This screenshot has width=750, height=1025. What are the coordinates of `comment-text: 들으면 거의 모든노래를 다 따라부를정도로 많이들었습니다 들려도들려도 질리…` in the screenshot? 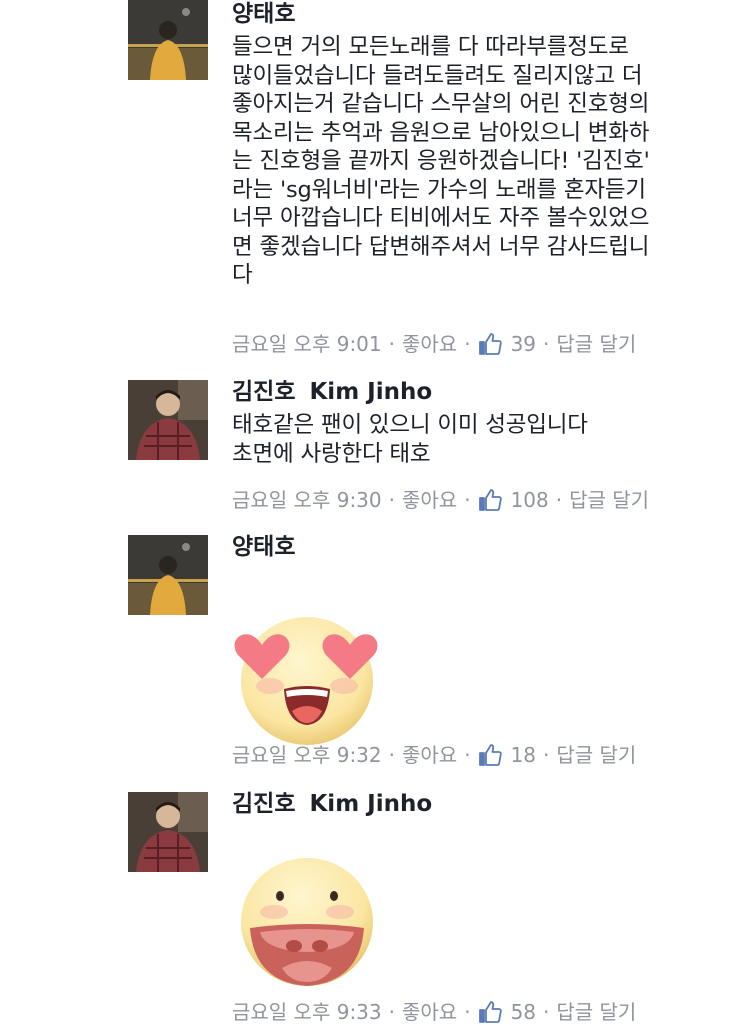 It's located at (441, 161).